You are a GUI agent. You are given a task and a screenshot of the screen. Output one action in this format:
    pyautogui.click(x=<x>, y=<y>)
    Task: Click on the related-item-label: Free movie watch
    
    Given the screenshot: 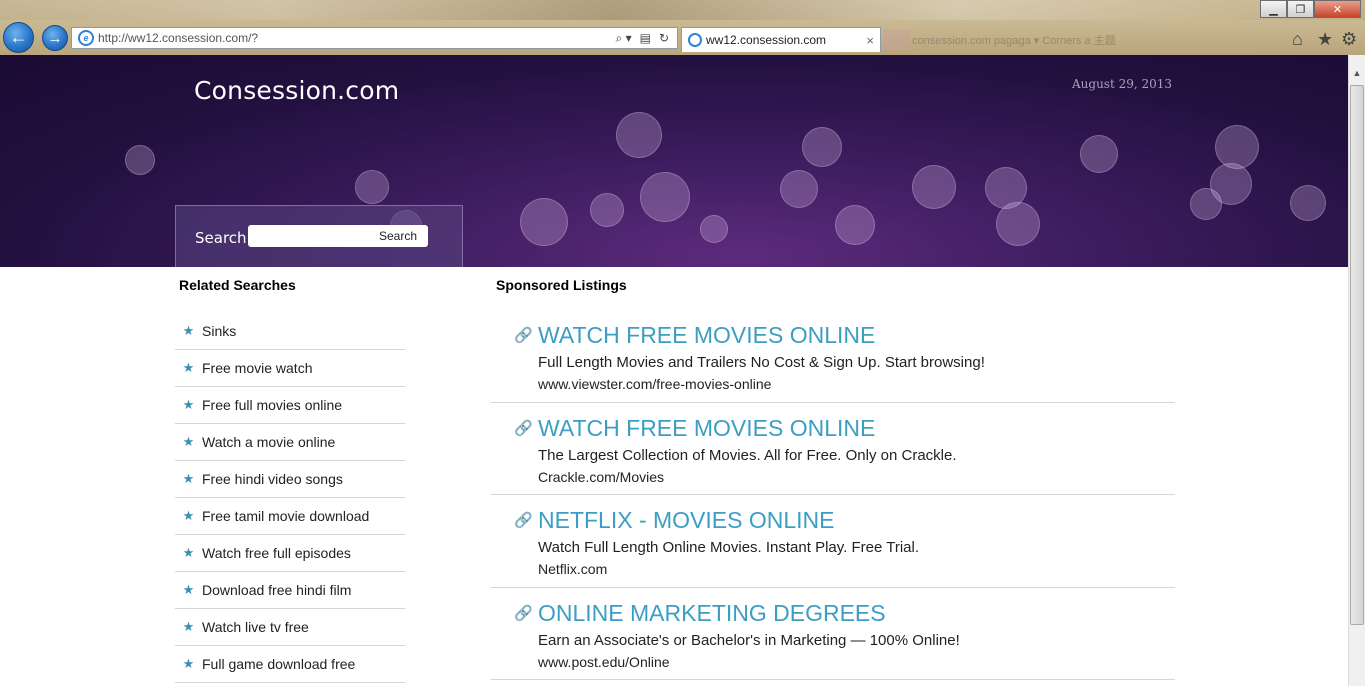 What is the action you would take?
    pyautogui.click(x=257, y=368)
    